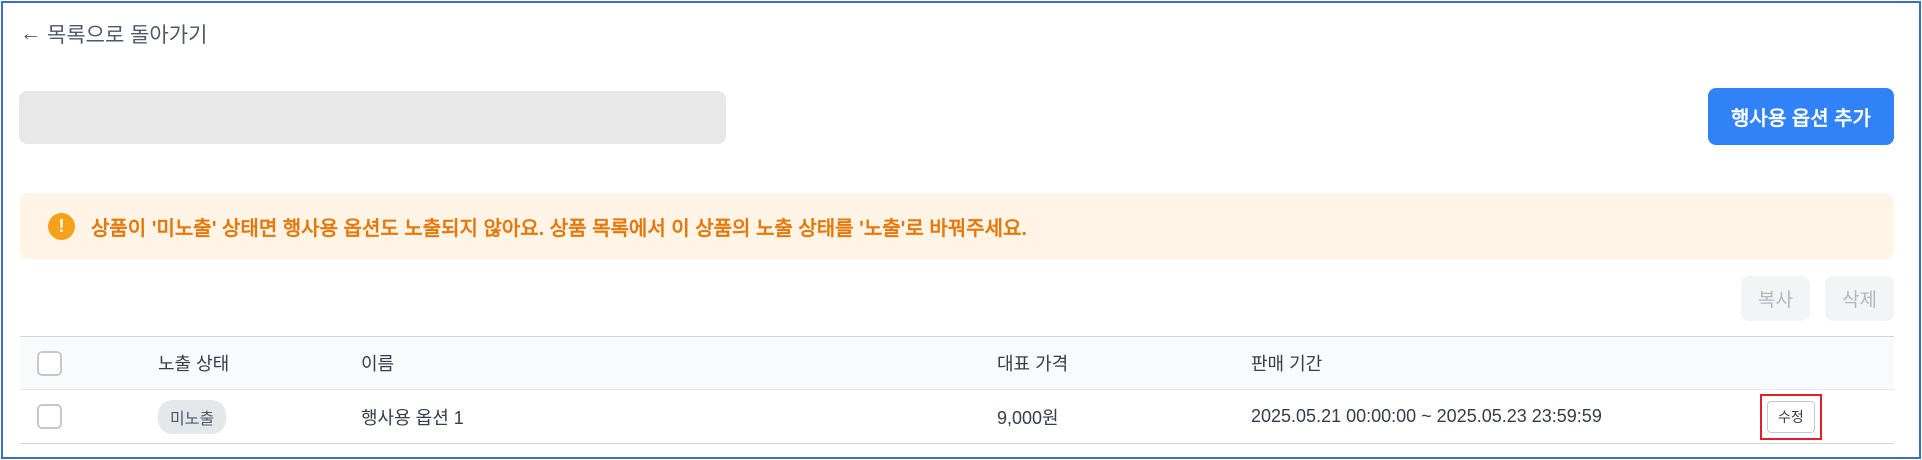 This screenshot has height=460, width=1922. I want to click on row-checkbox, so click(49, 416).